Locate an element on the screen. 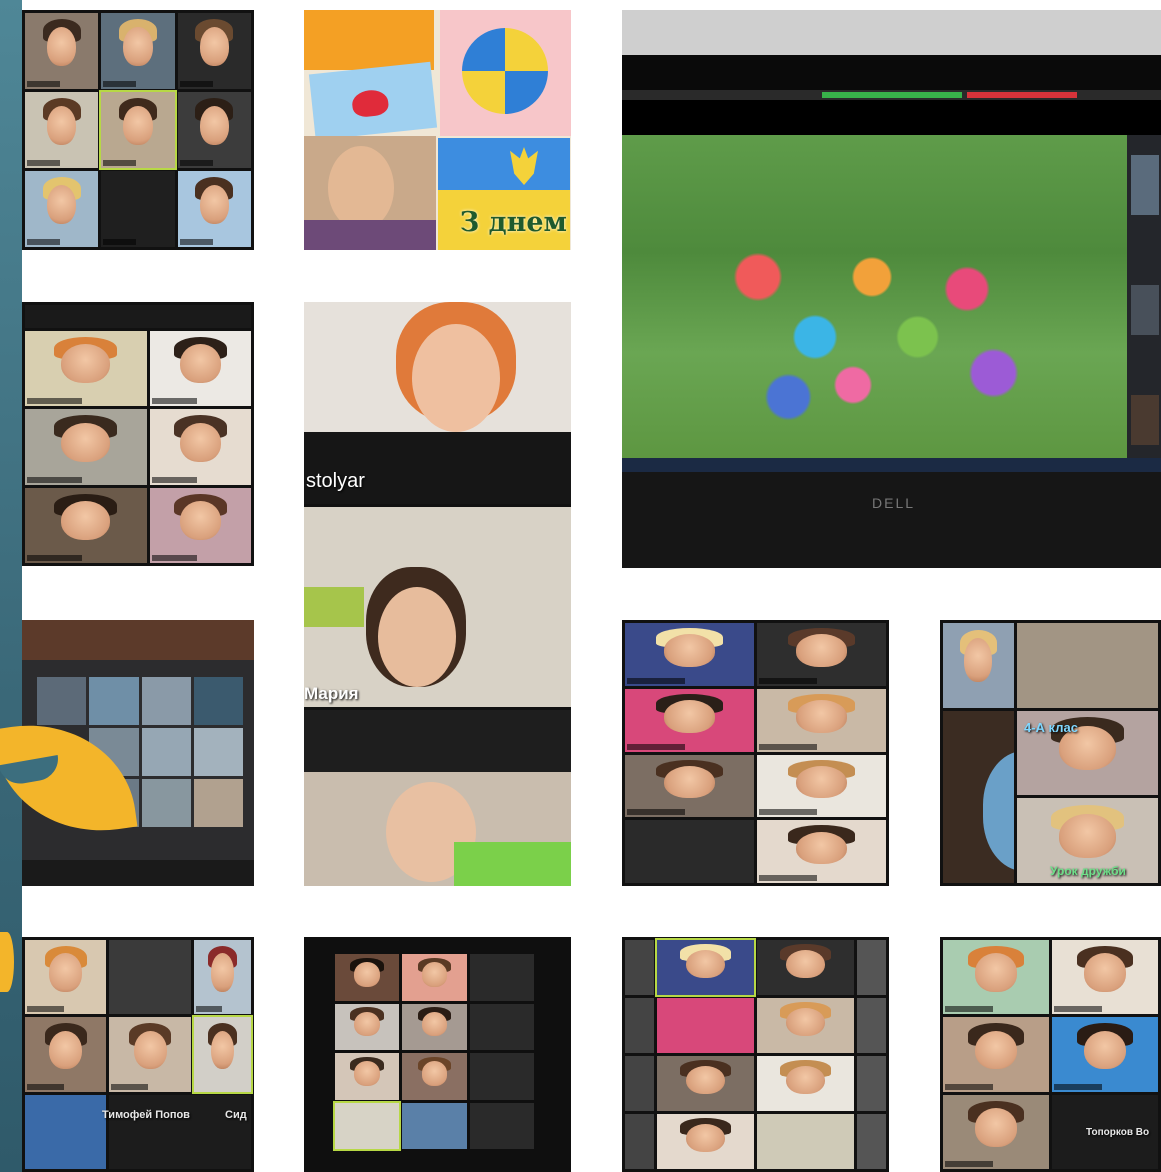 The width and height of the screenshot is (1161, 1172). zoom-screenshot-9: Топорков Во is located at coordinates (1050, 1054).